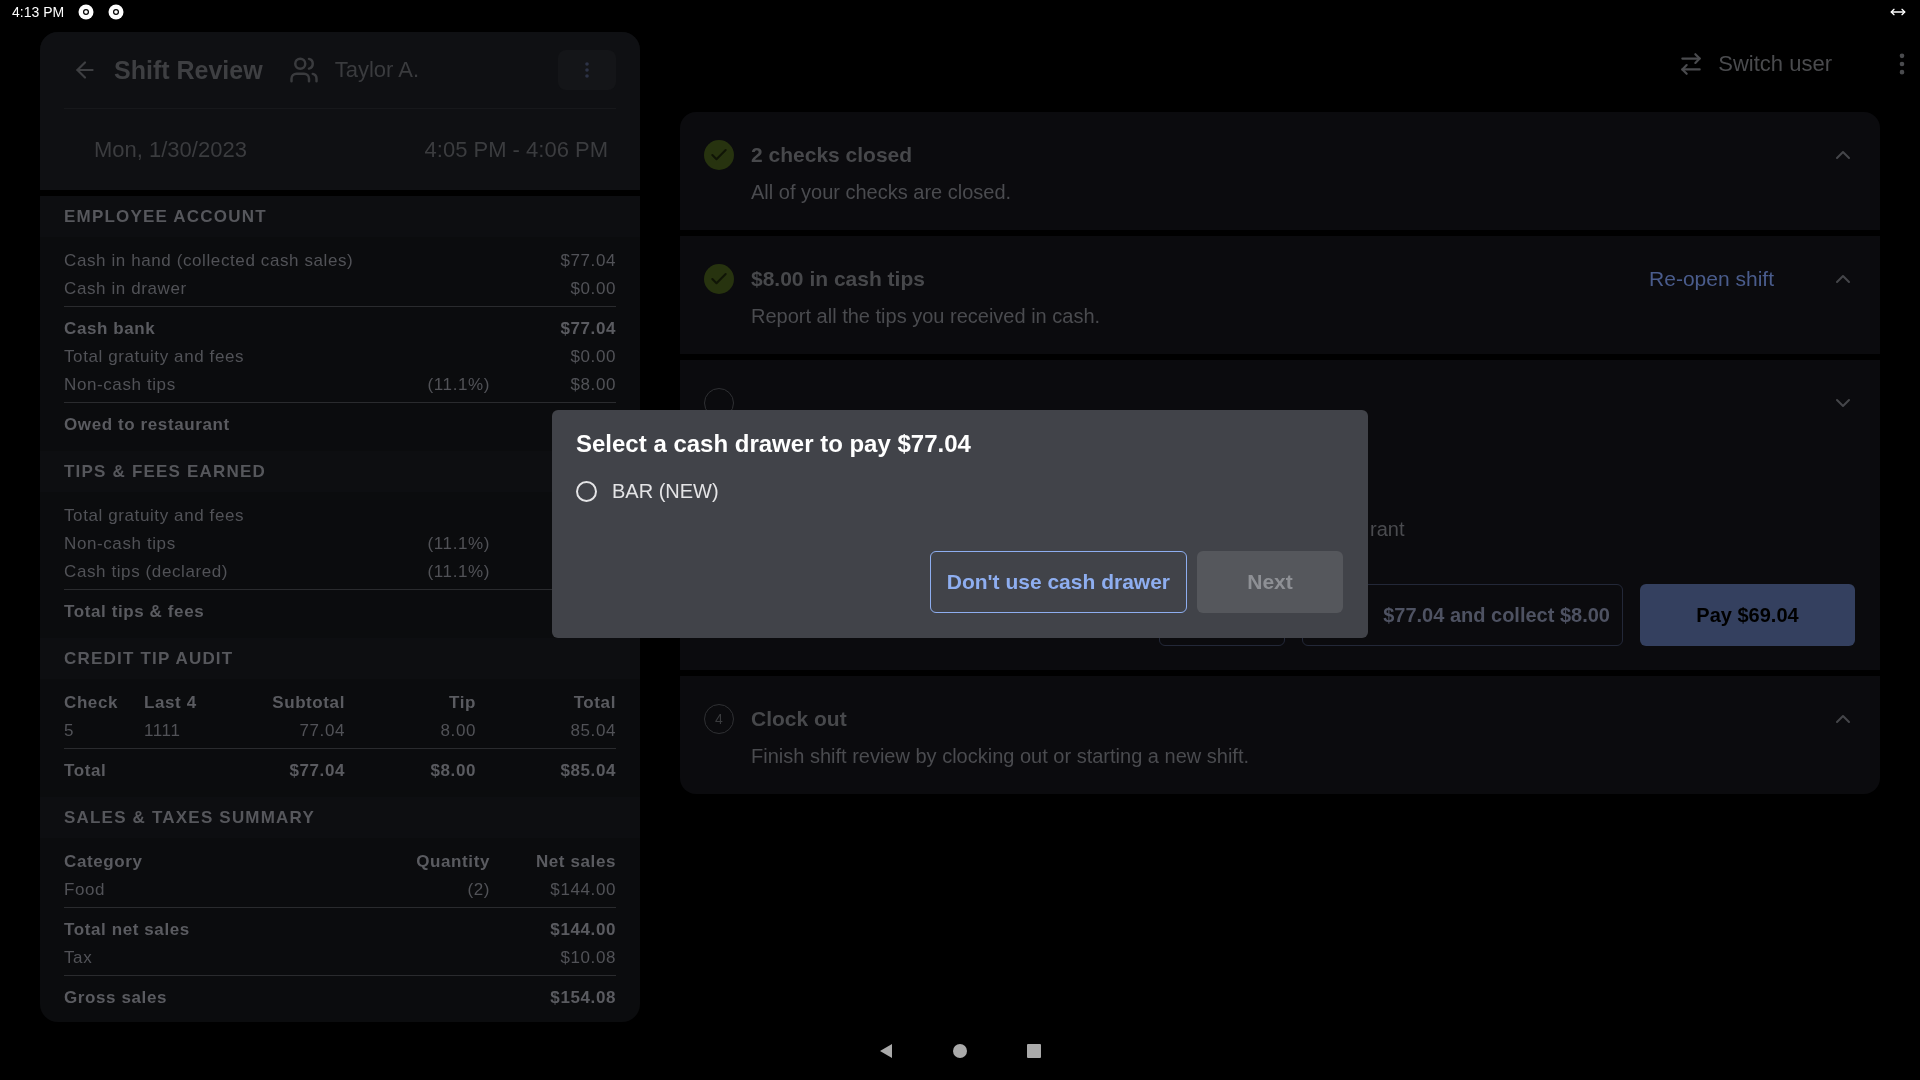 This screenshot has width=1920, height=1080. Describe the element at coordinates (832, 155) in the screenshot. I see `step-title: 2 checks closed` at that location.